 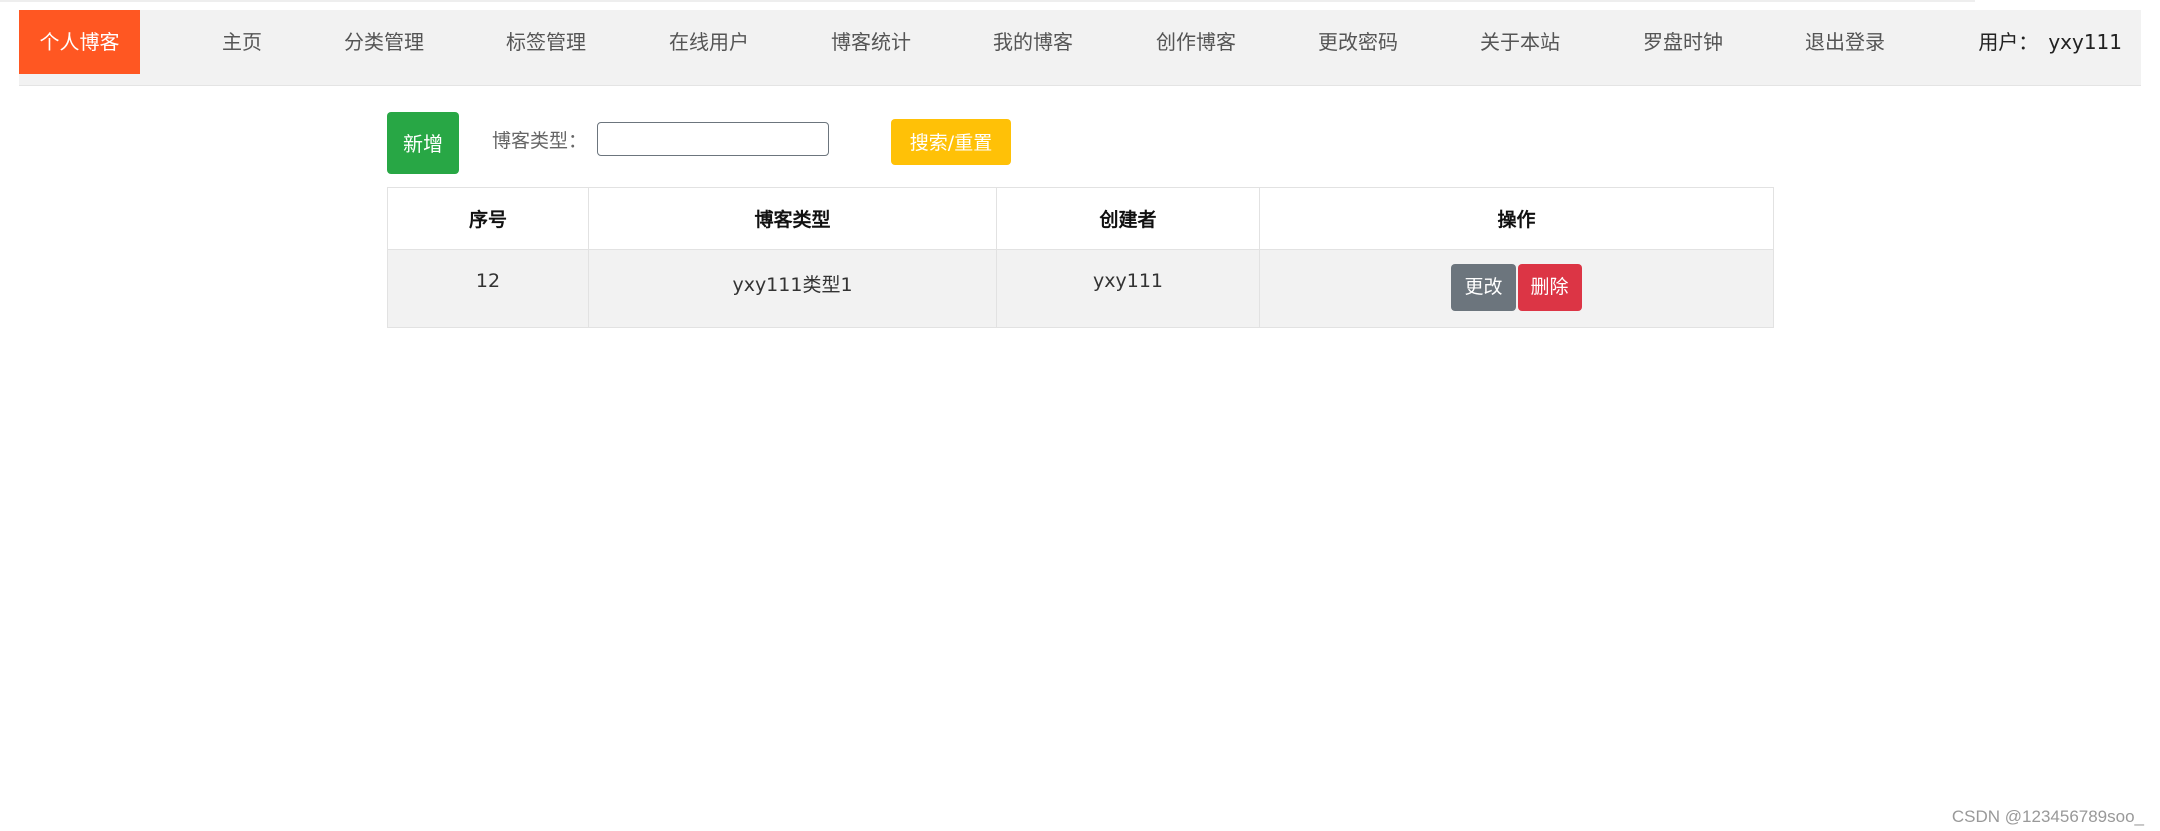 I want to click on user-label: 用户：, so click(x=2008, y=42).